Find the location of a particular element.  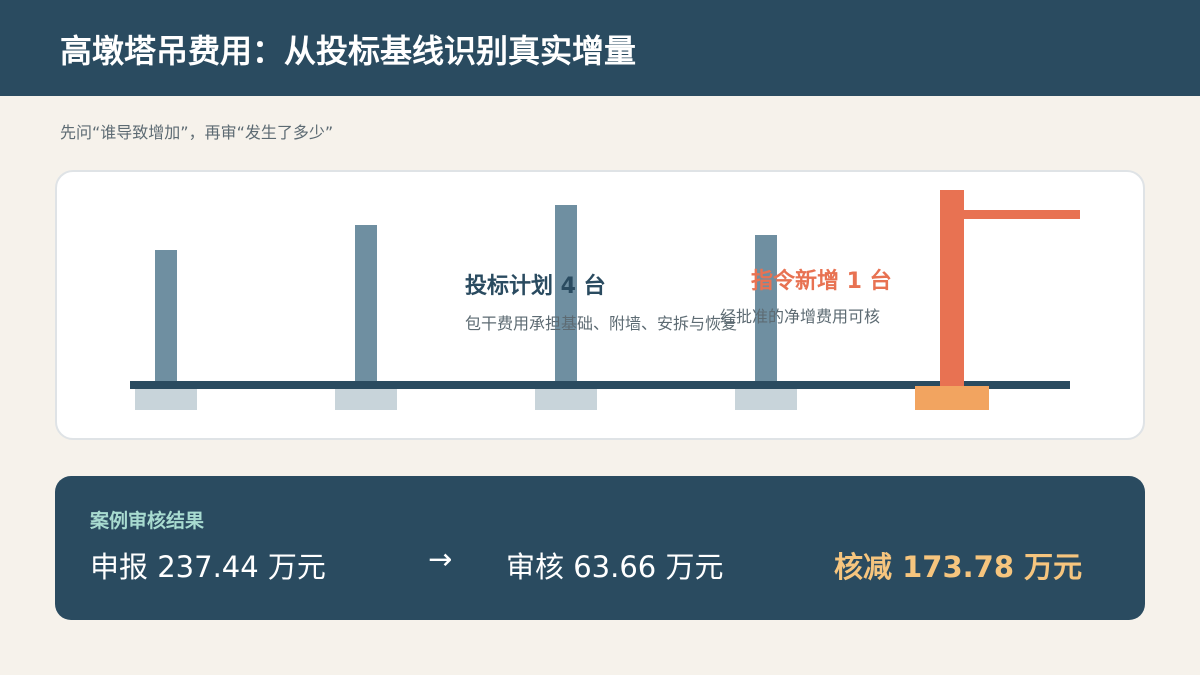

header-bar: 高墩塔吊费用：从投标基线识别真实增量 is located at coordinates (600, 48).